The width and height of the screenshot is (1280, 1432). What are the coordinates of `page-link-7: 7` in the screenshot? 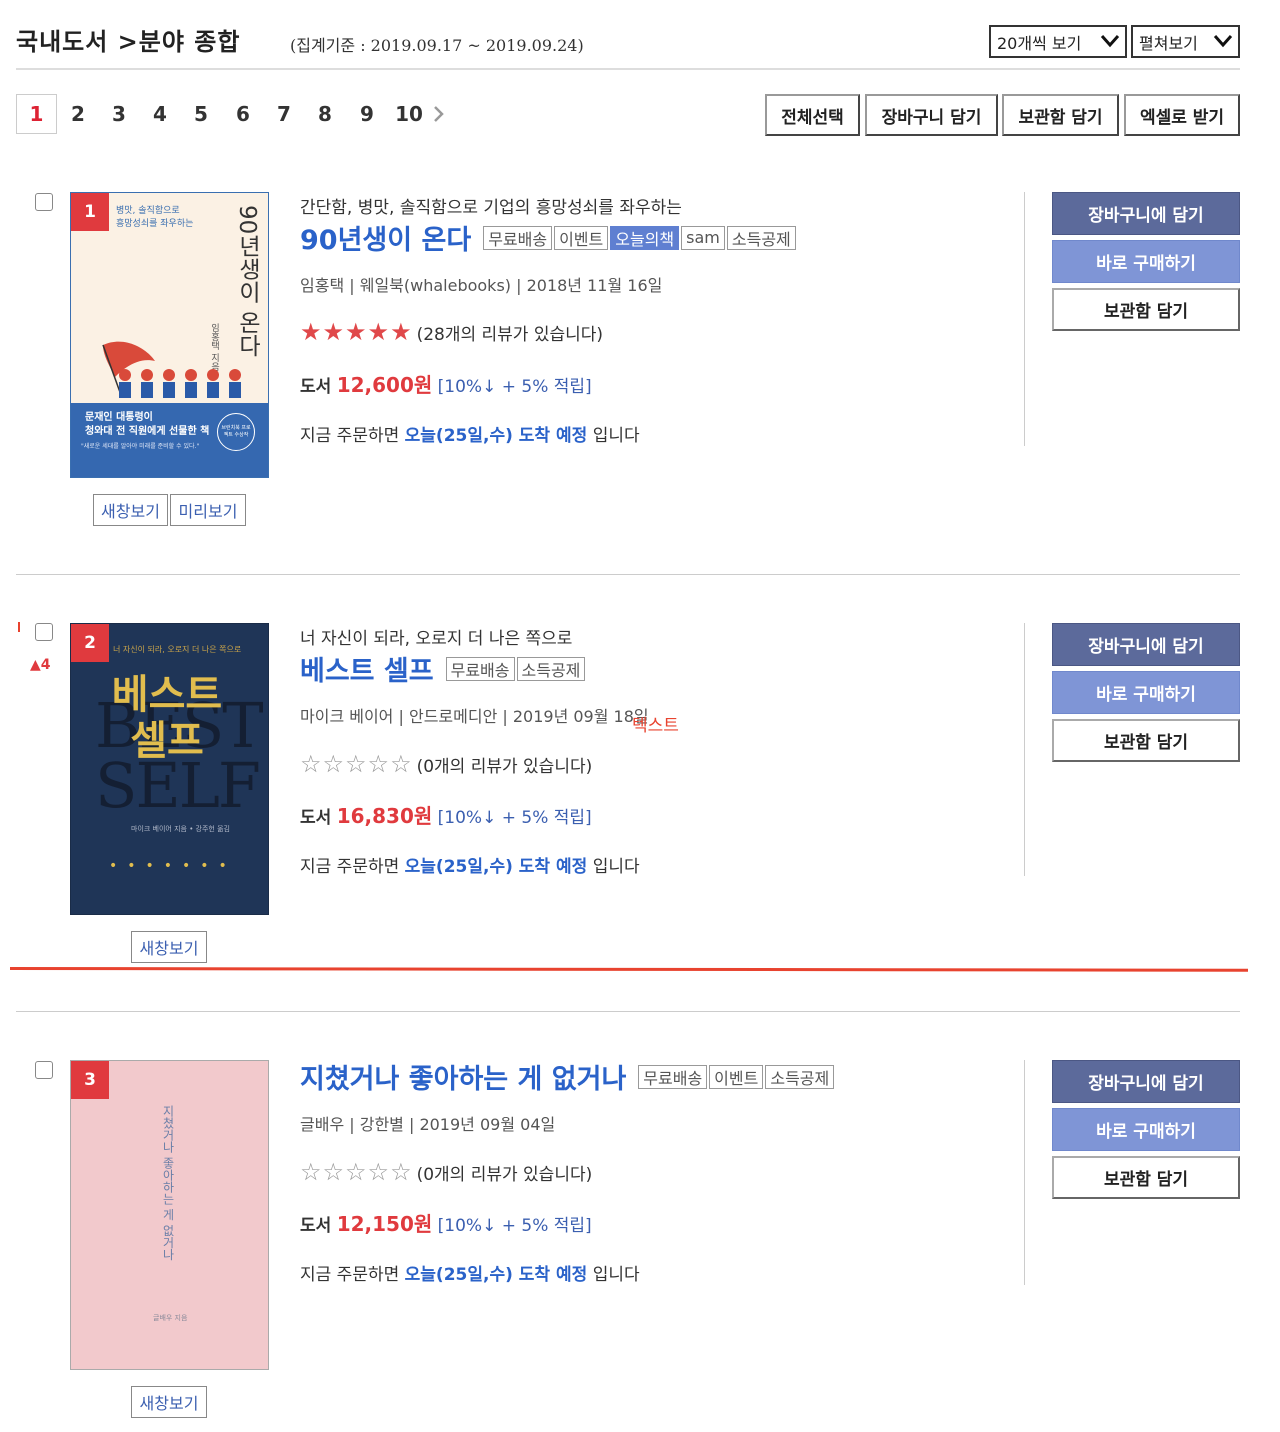 It's located at (284, 114).